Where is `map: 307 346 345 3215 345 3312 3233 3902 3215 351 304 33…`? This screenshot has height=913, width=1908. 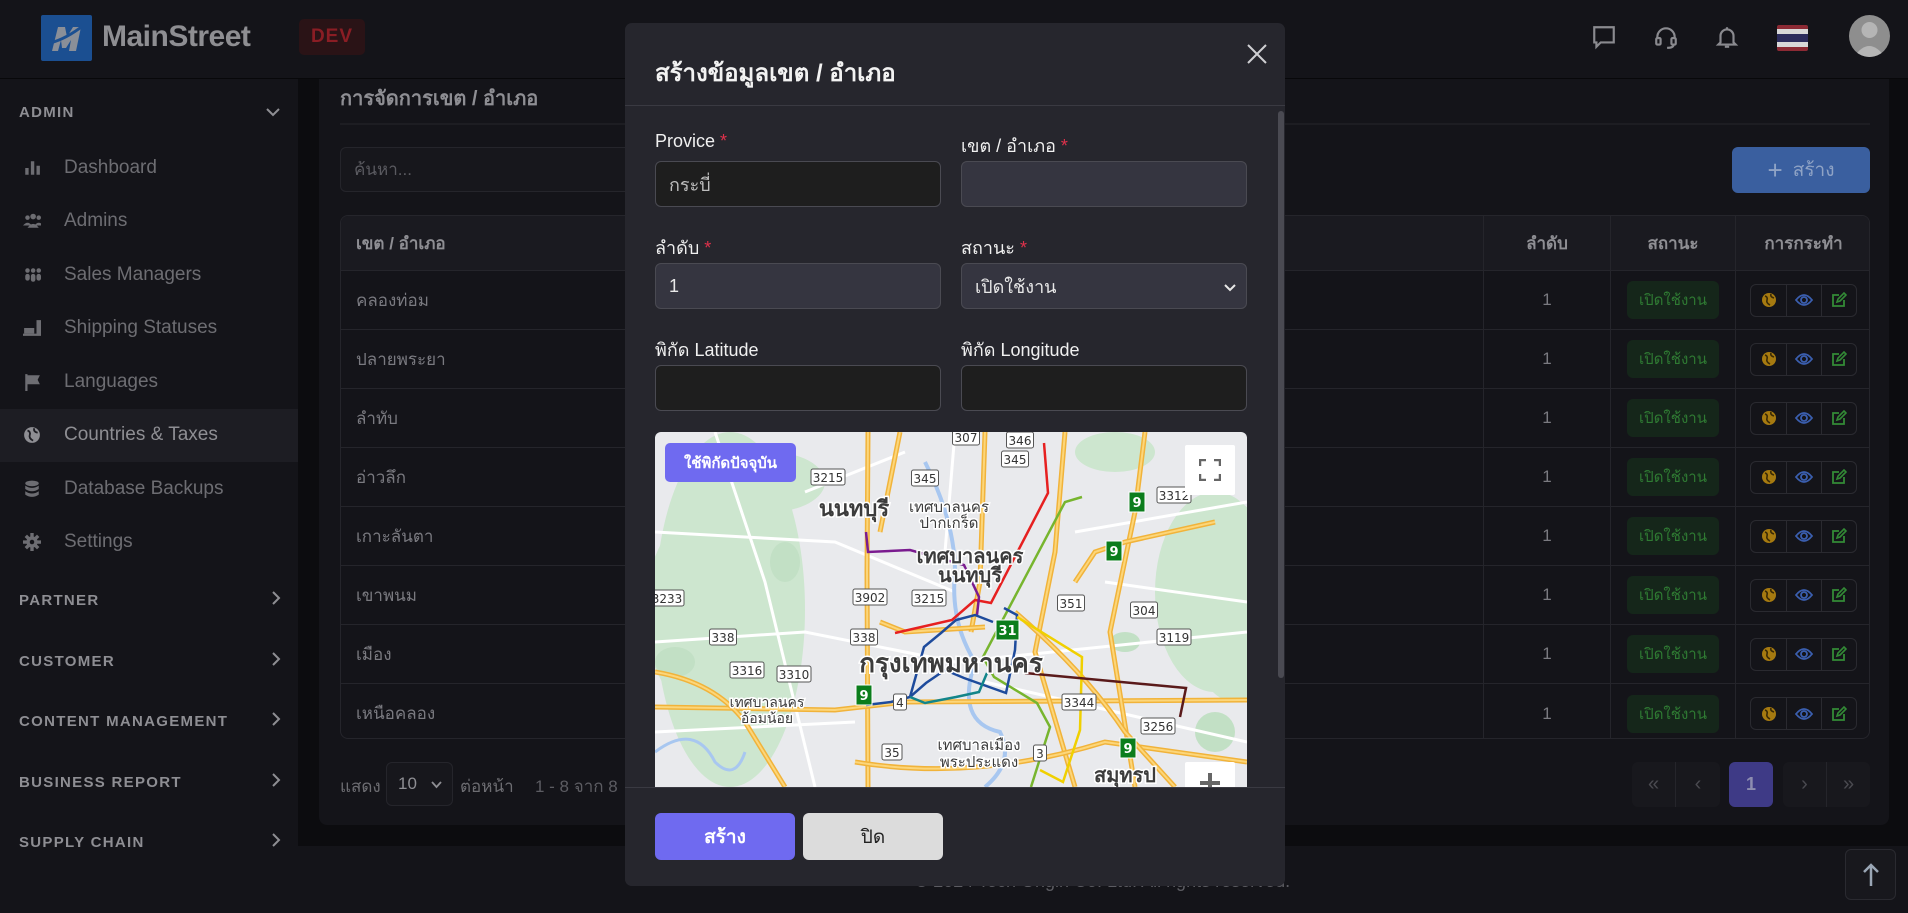
map: 307 346 345 3215 345 3312 3233 3902 3215 351 304 33… is located at coordinates (951, 609).